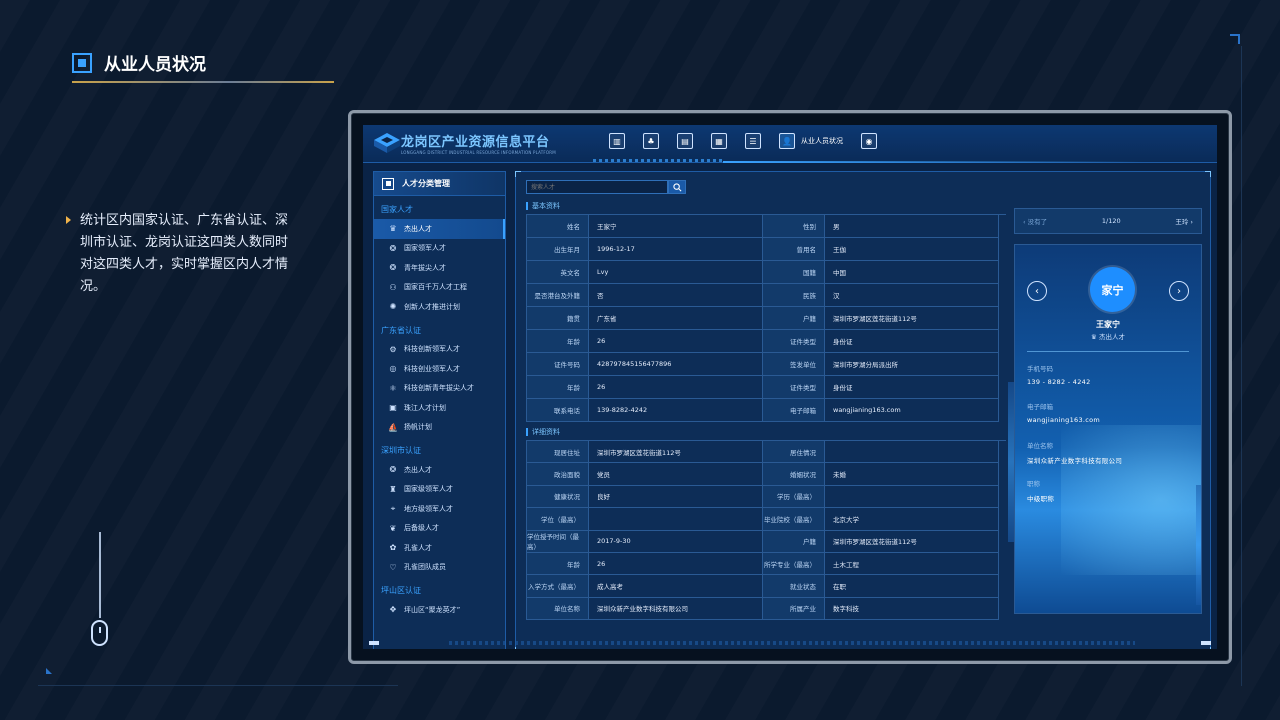 The image size is (1280, 720). What do you see at coordinates (558, 519) in the screenshot?
I see `field-label: 学位（最高）` at bounding box center [558, 519].